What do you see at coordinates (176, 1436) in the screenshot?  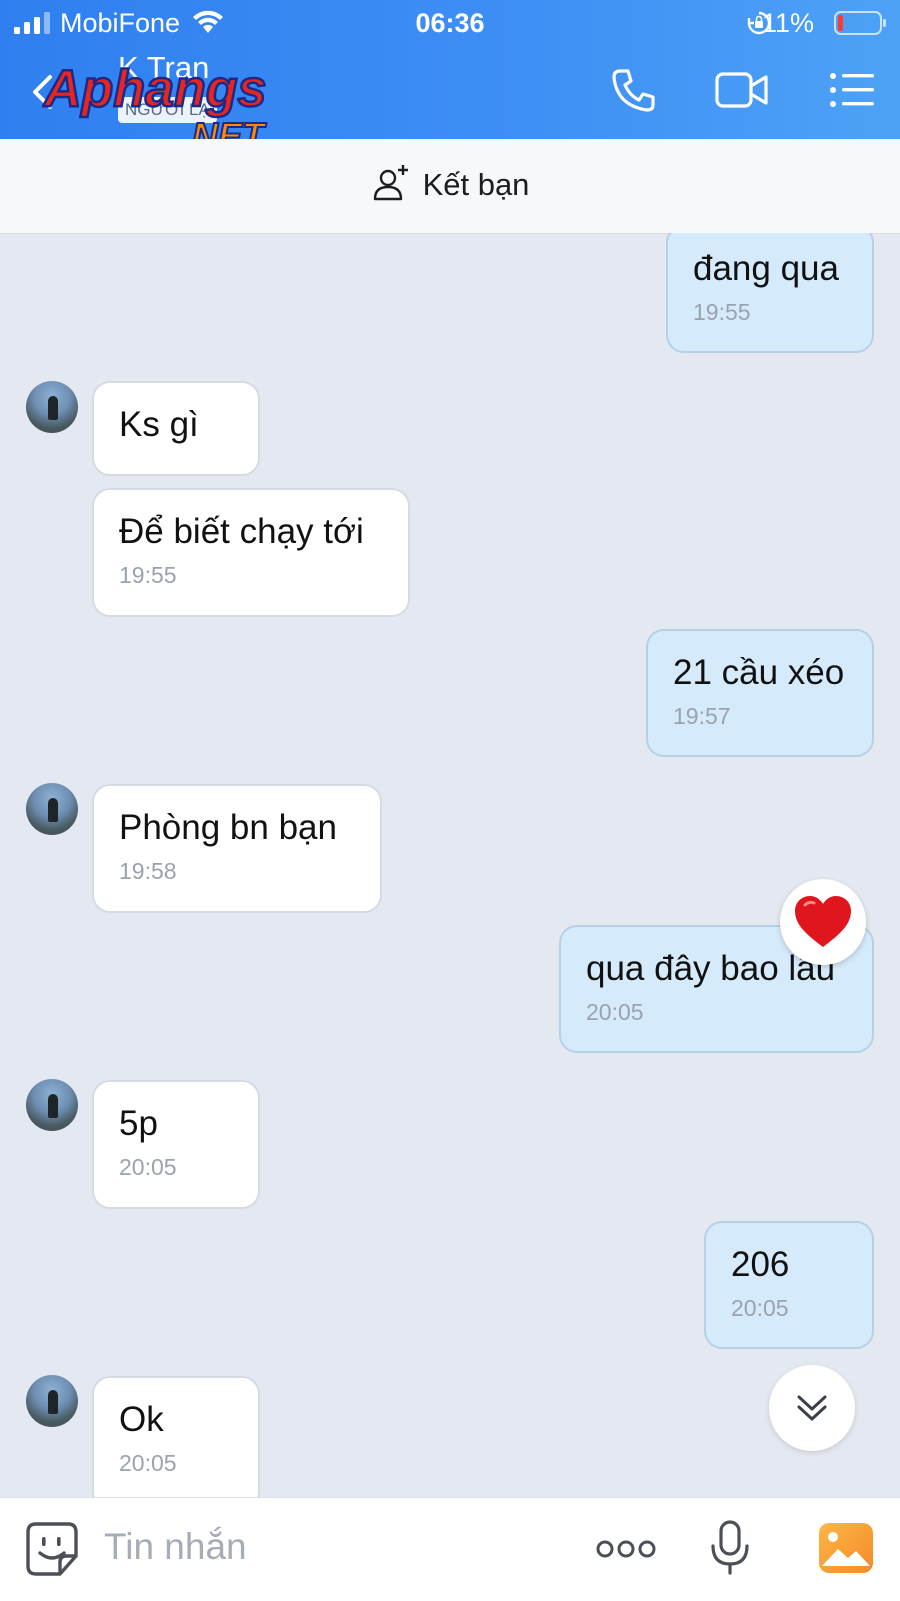 I see `message-bubble-incoming: Ok 20:05` at bounding box center [176, 1436].